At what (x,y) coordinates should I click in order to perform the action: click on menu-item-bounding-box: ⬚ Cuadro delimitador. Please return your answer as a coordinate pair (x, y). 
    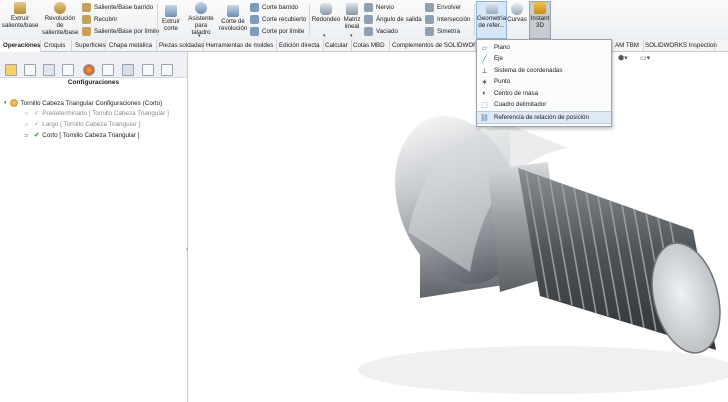
    Looking at the image, I should click on (544, 104).